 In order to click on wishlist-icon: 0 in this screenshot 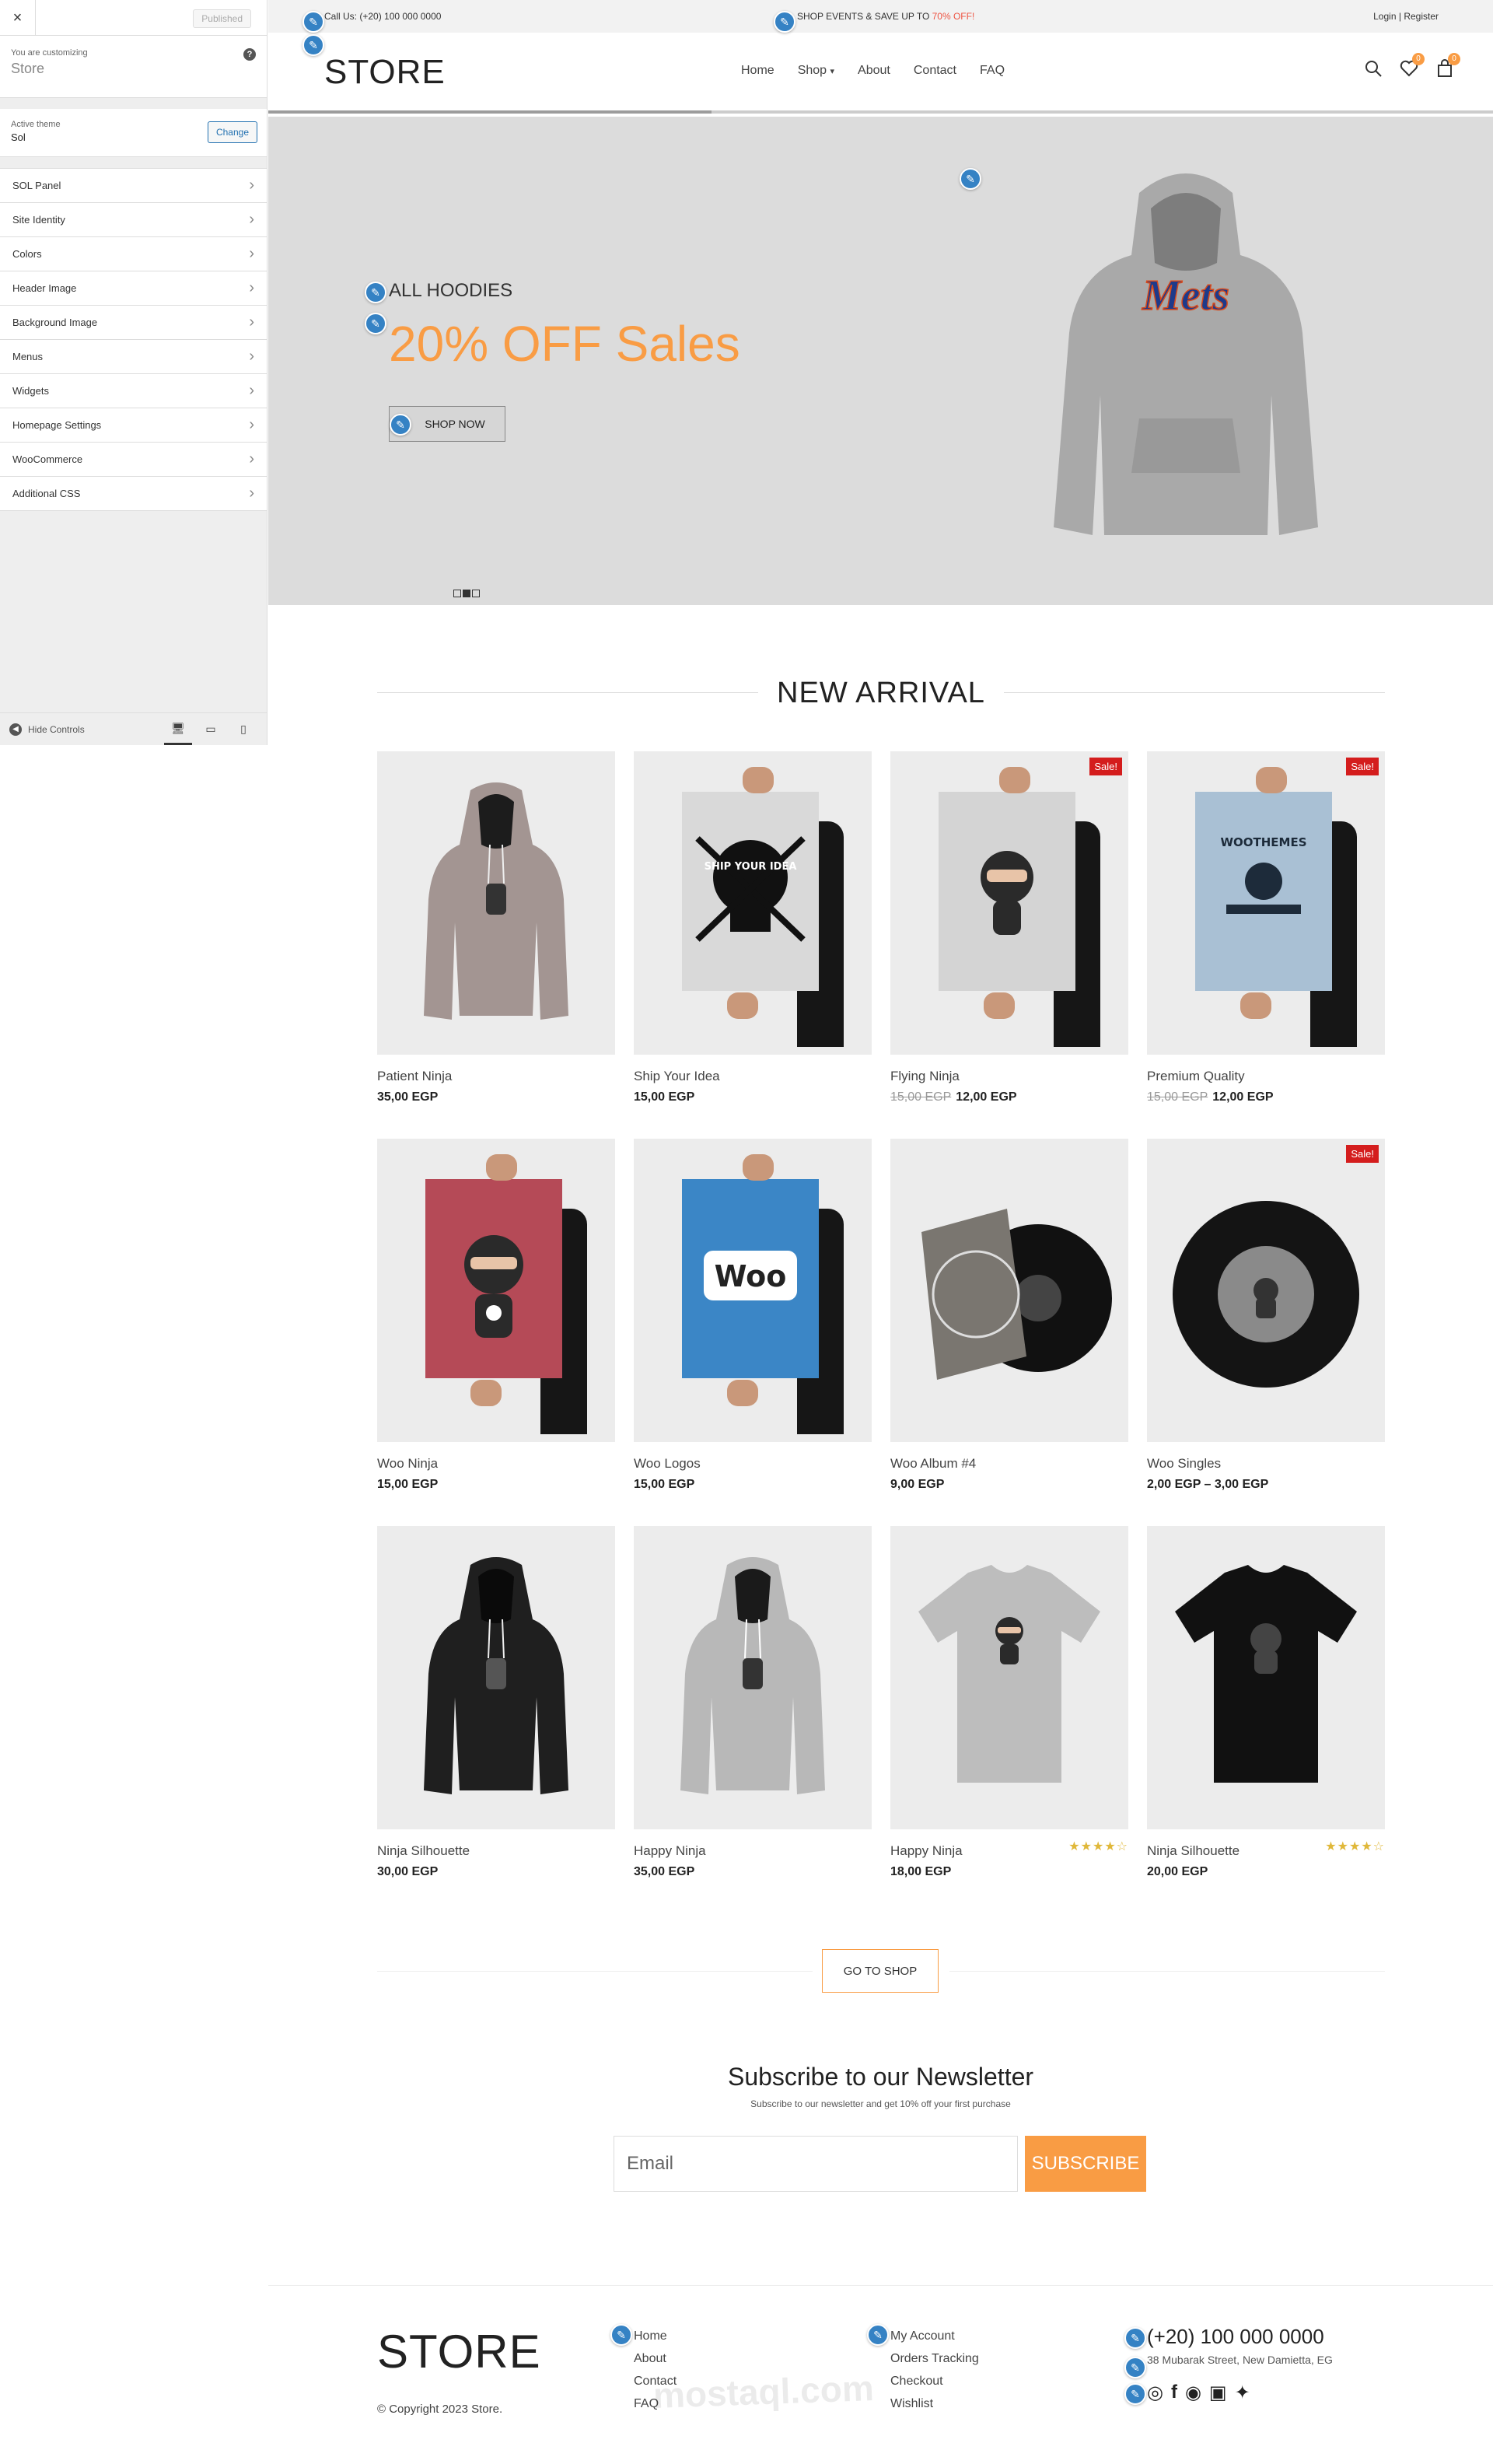, I will do `click(1412, 68)`.